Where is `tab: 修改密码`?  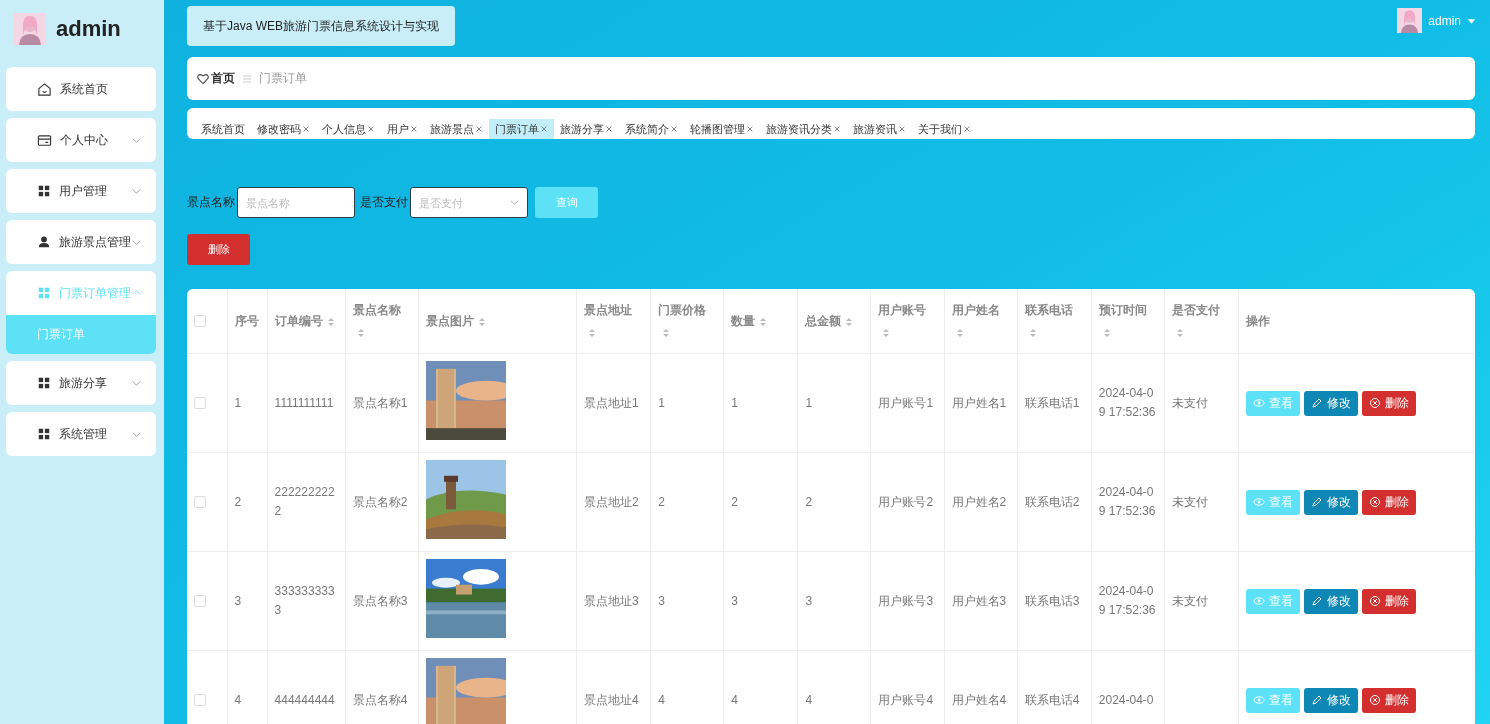
tab: 修改密码 is located at coordinates (283, 129).